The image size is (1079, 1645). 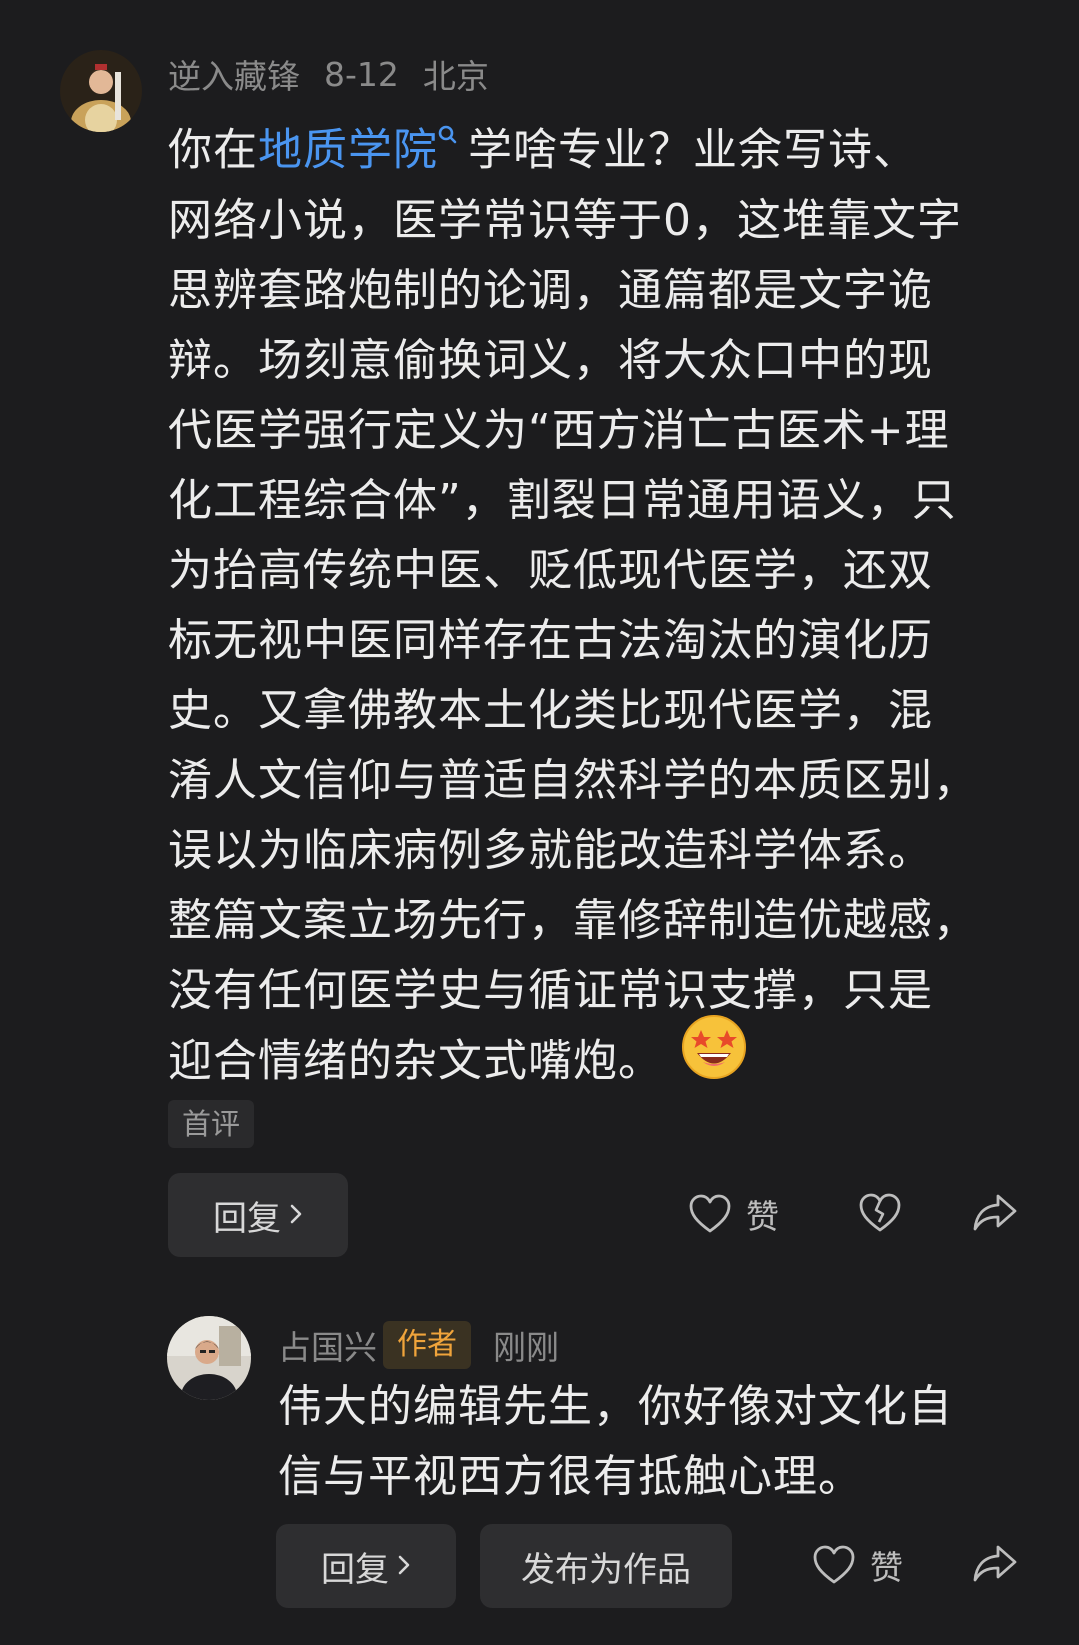 What do you see at coordinates (550, 850) in the screenshot?
I see `comment-body-line: 误以为临床病例多就能改造科学体系。` at bounding box center [550, 850].